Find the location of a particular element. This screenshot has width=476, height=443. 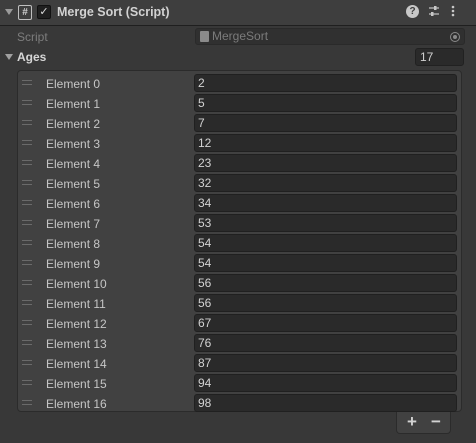

element-value-field: 5 is located at coordinates (325, 103).